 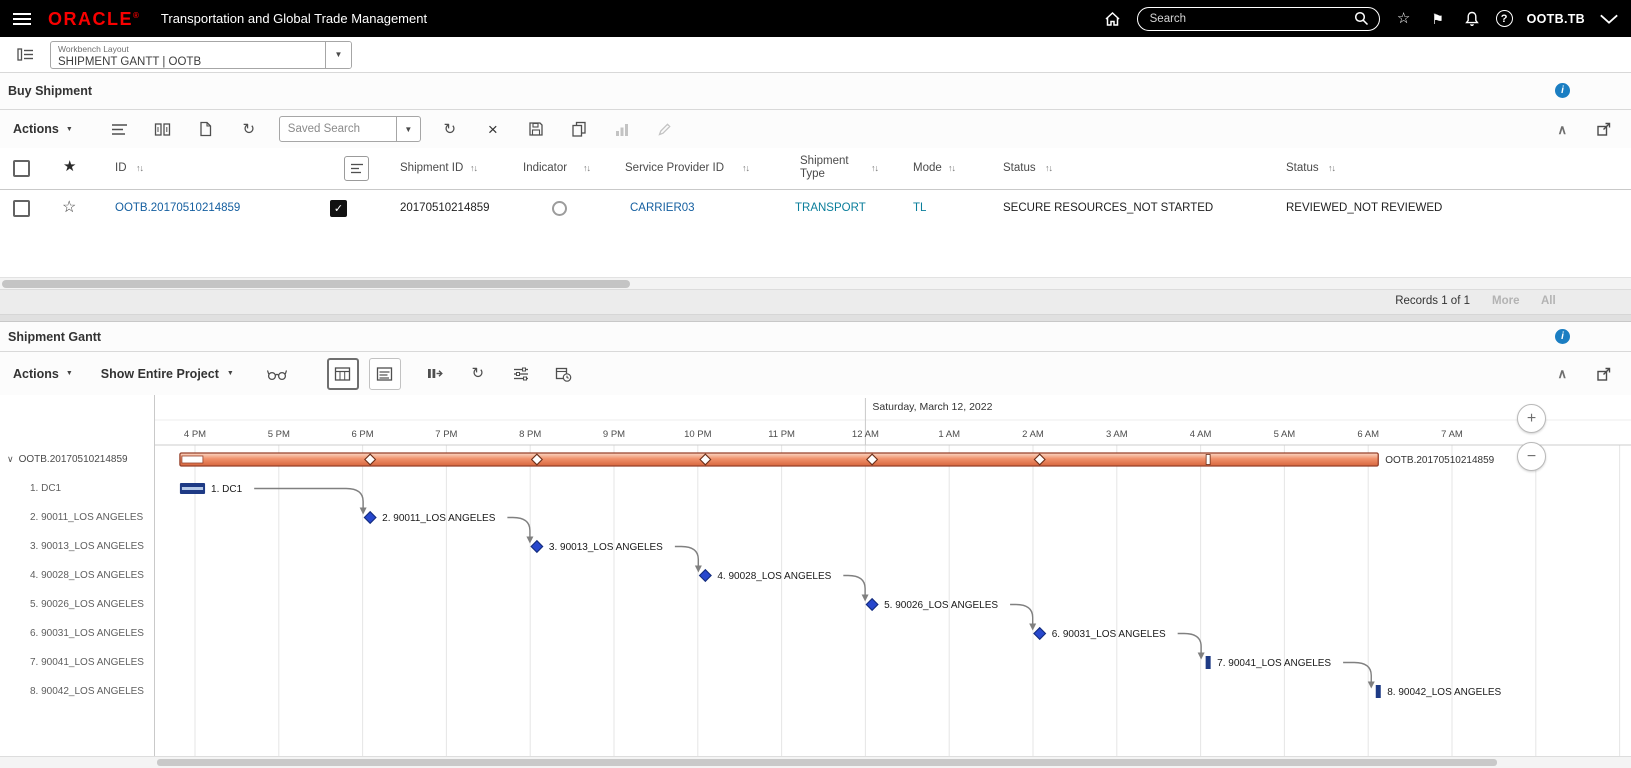 I want to click on export-document-button, so click(x=206, y=129).